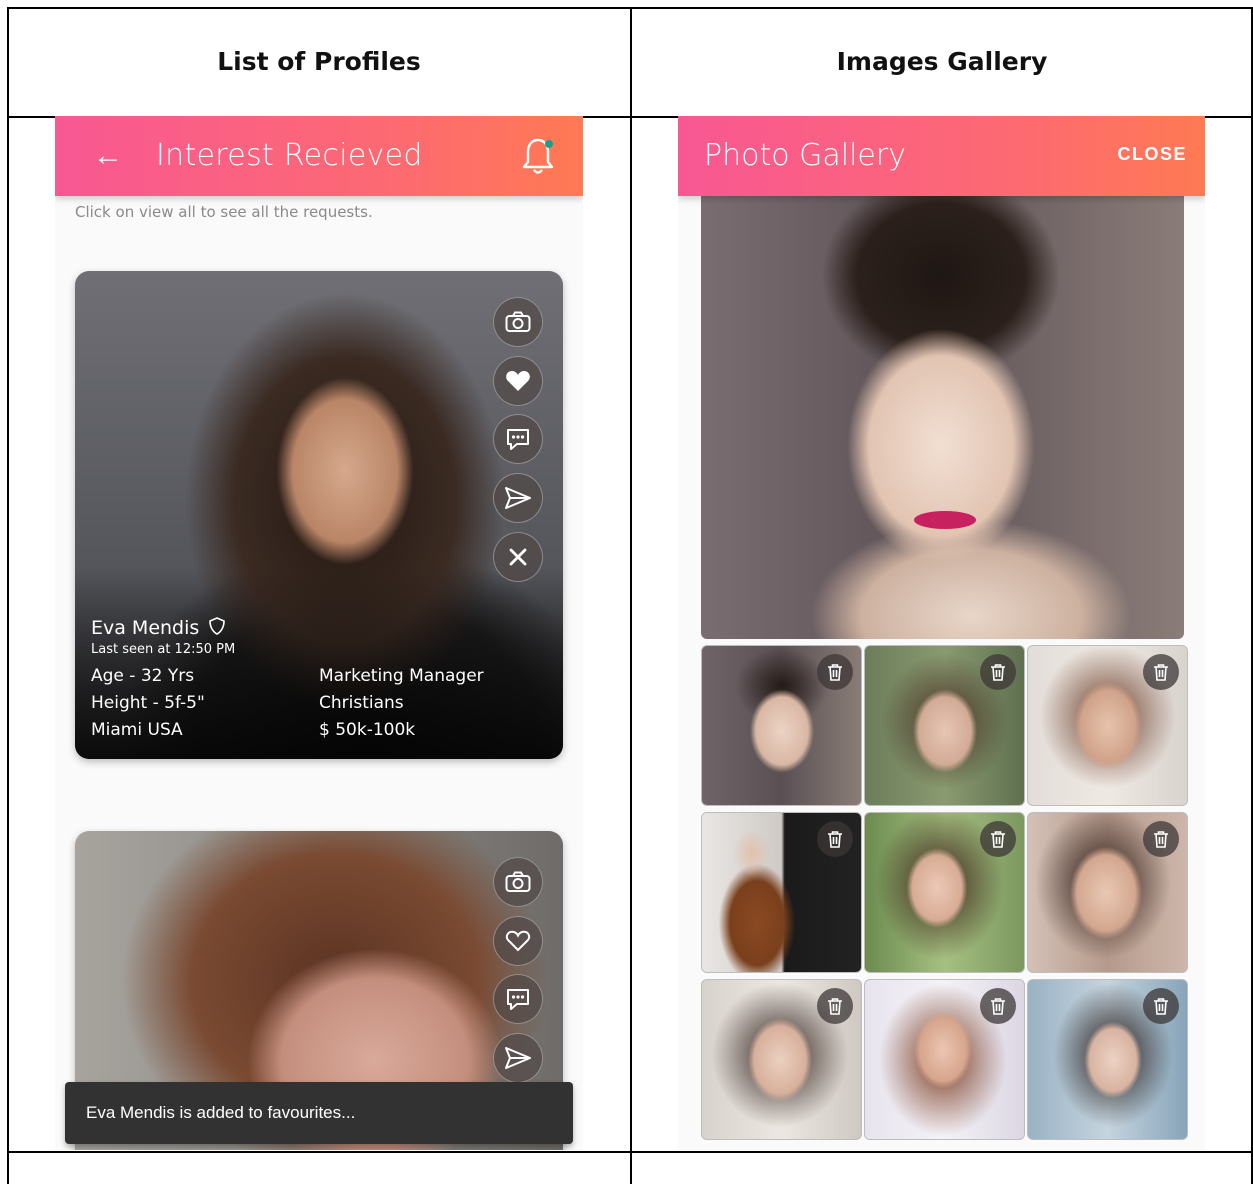  I want to click on heart-icon, so click(518, 380).